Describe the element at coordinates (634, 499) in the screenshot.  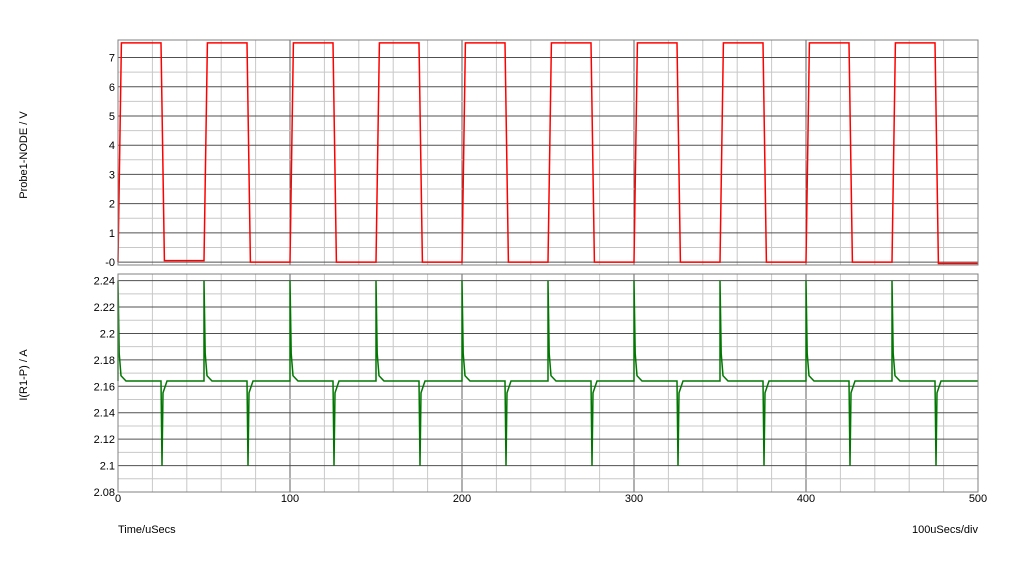
I see `x-tick-label: 300` at that location.